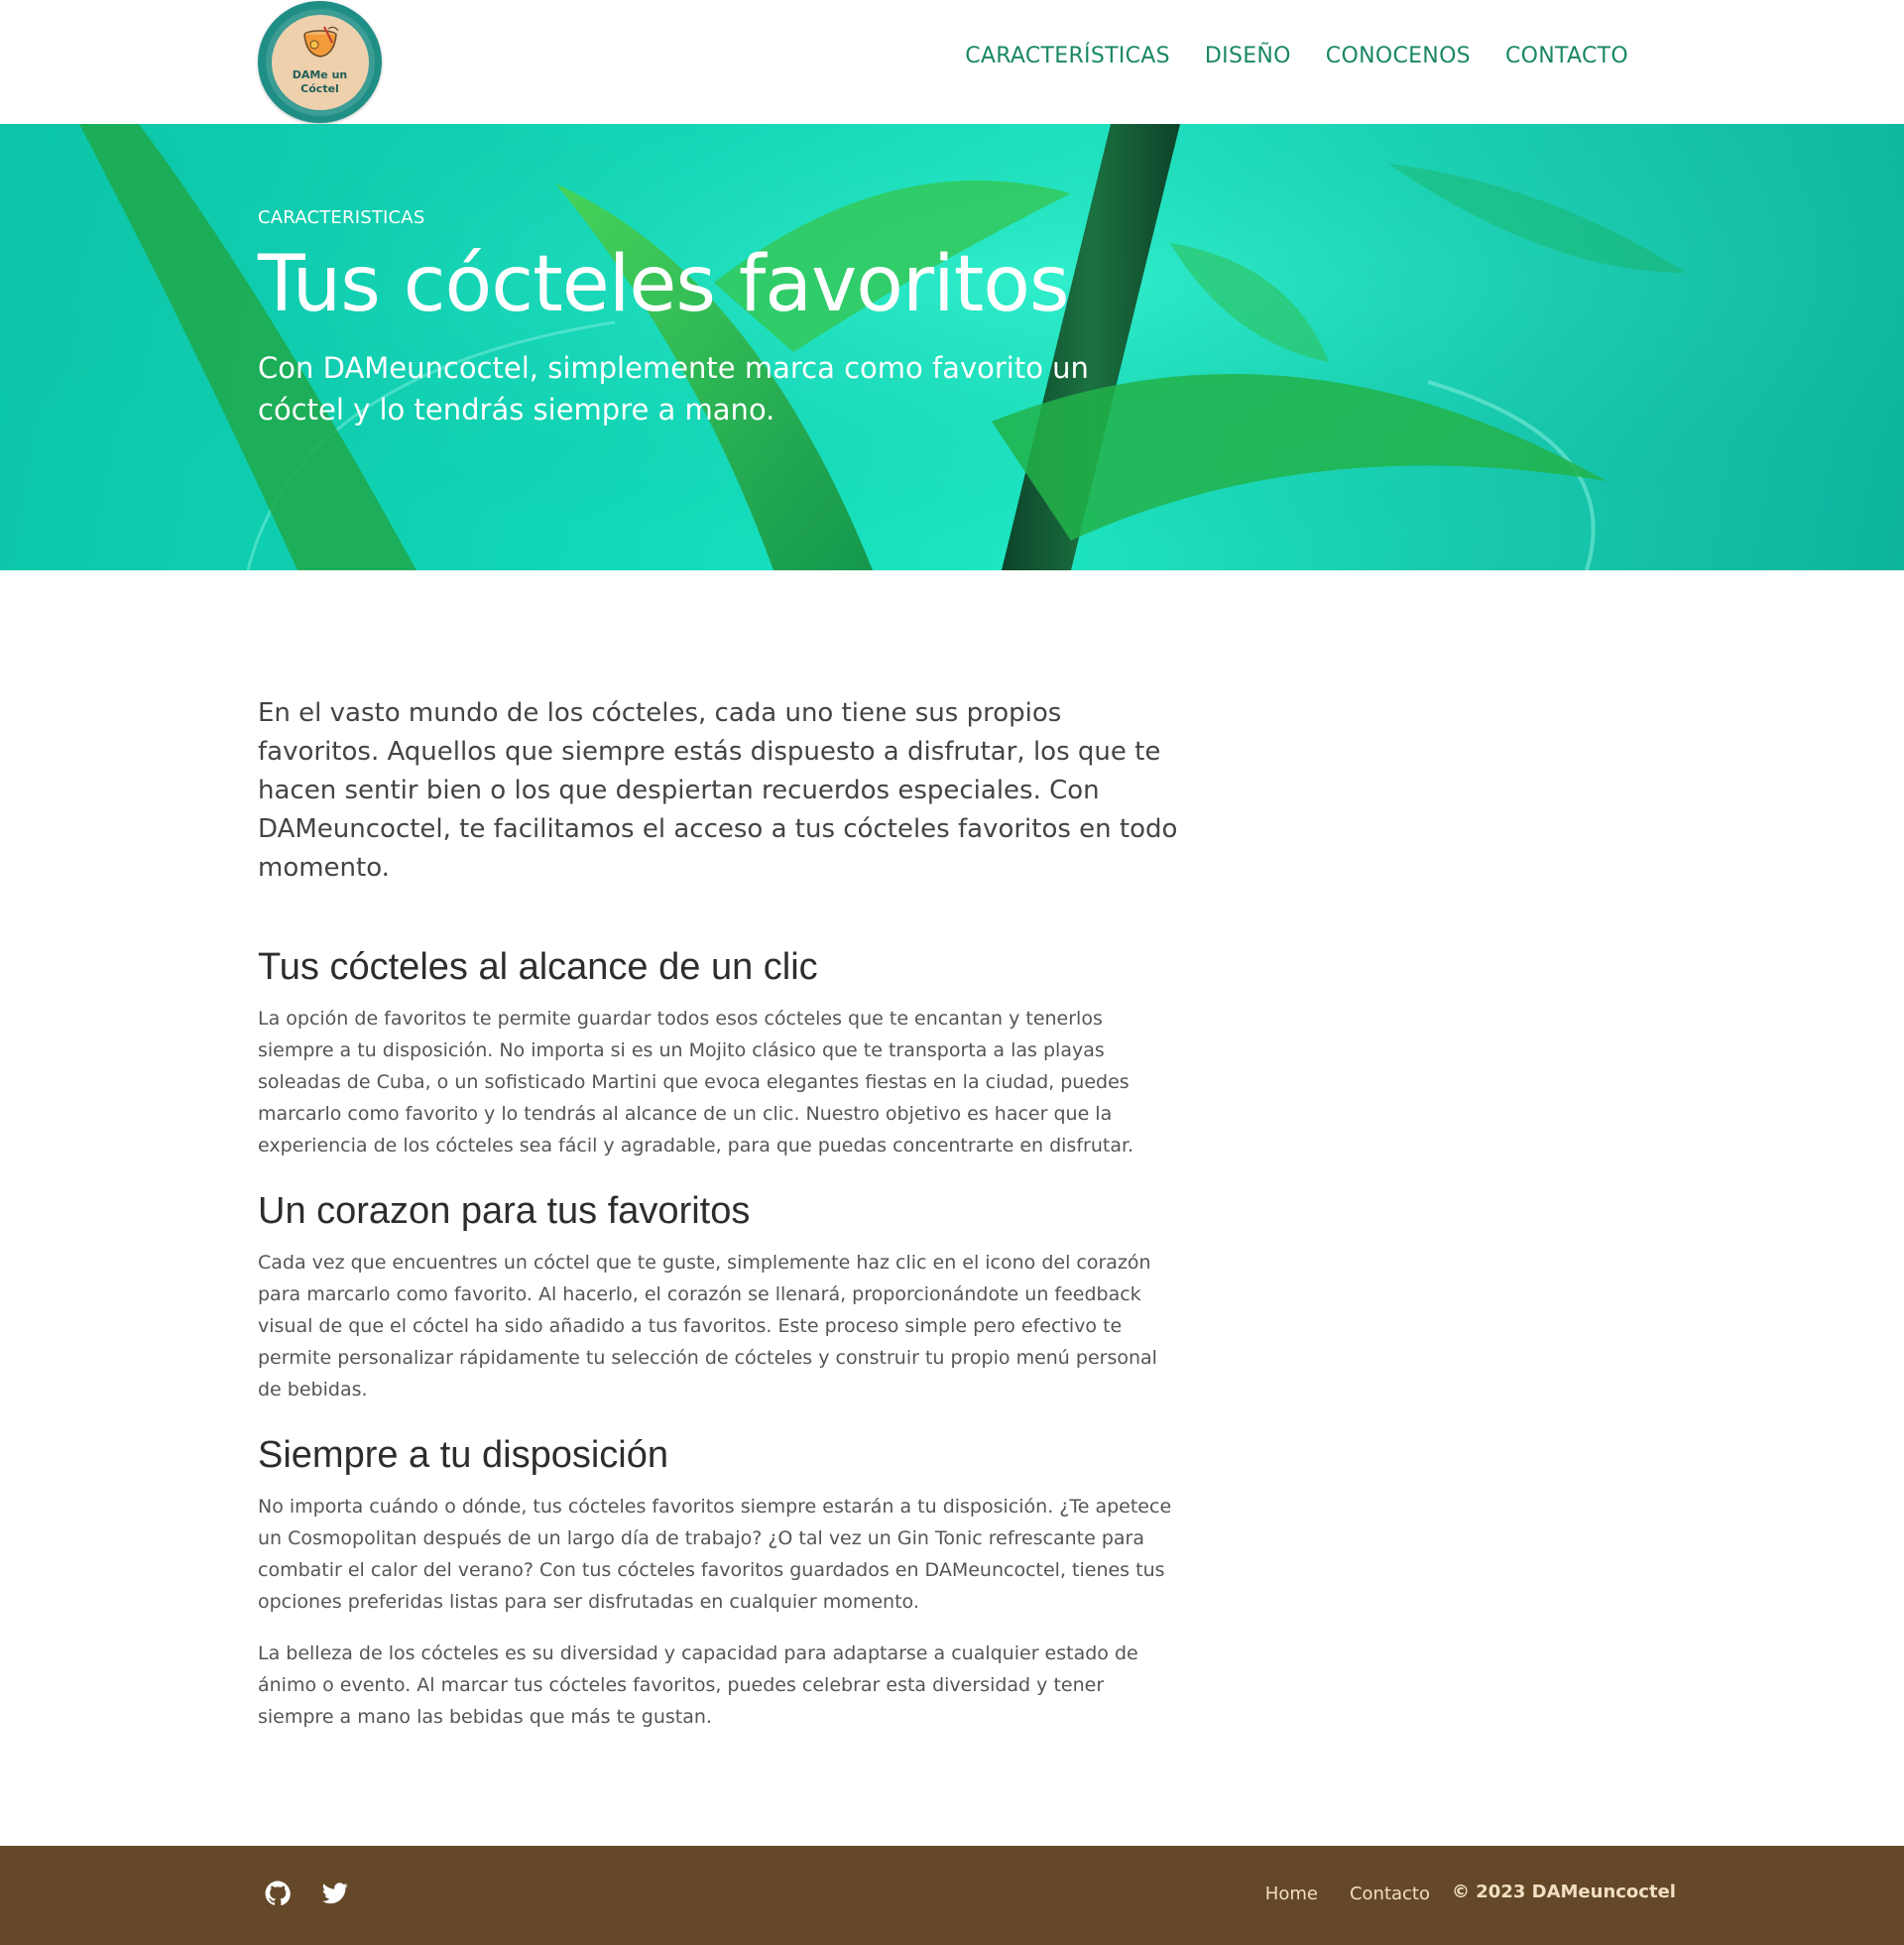 The image size is (1904, 1945). Describe the element at coordinates (1067, 56) in the screenshot. I see `nav-item-caracteristicas: CARACTERÍSTICAS` at that location.